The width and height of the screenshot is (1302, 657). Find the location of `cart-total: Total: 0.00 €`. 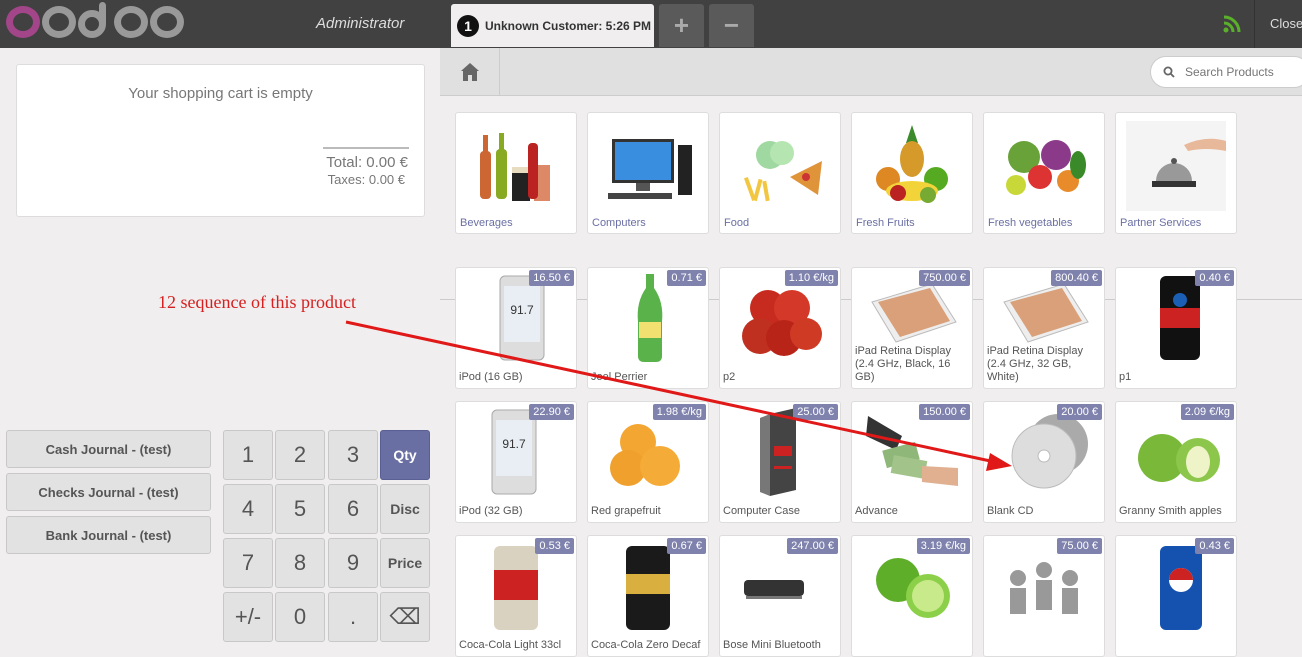

cart-total: Total: 0.00 € is located at coordinates (367, 162).